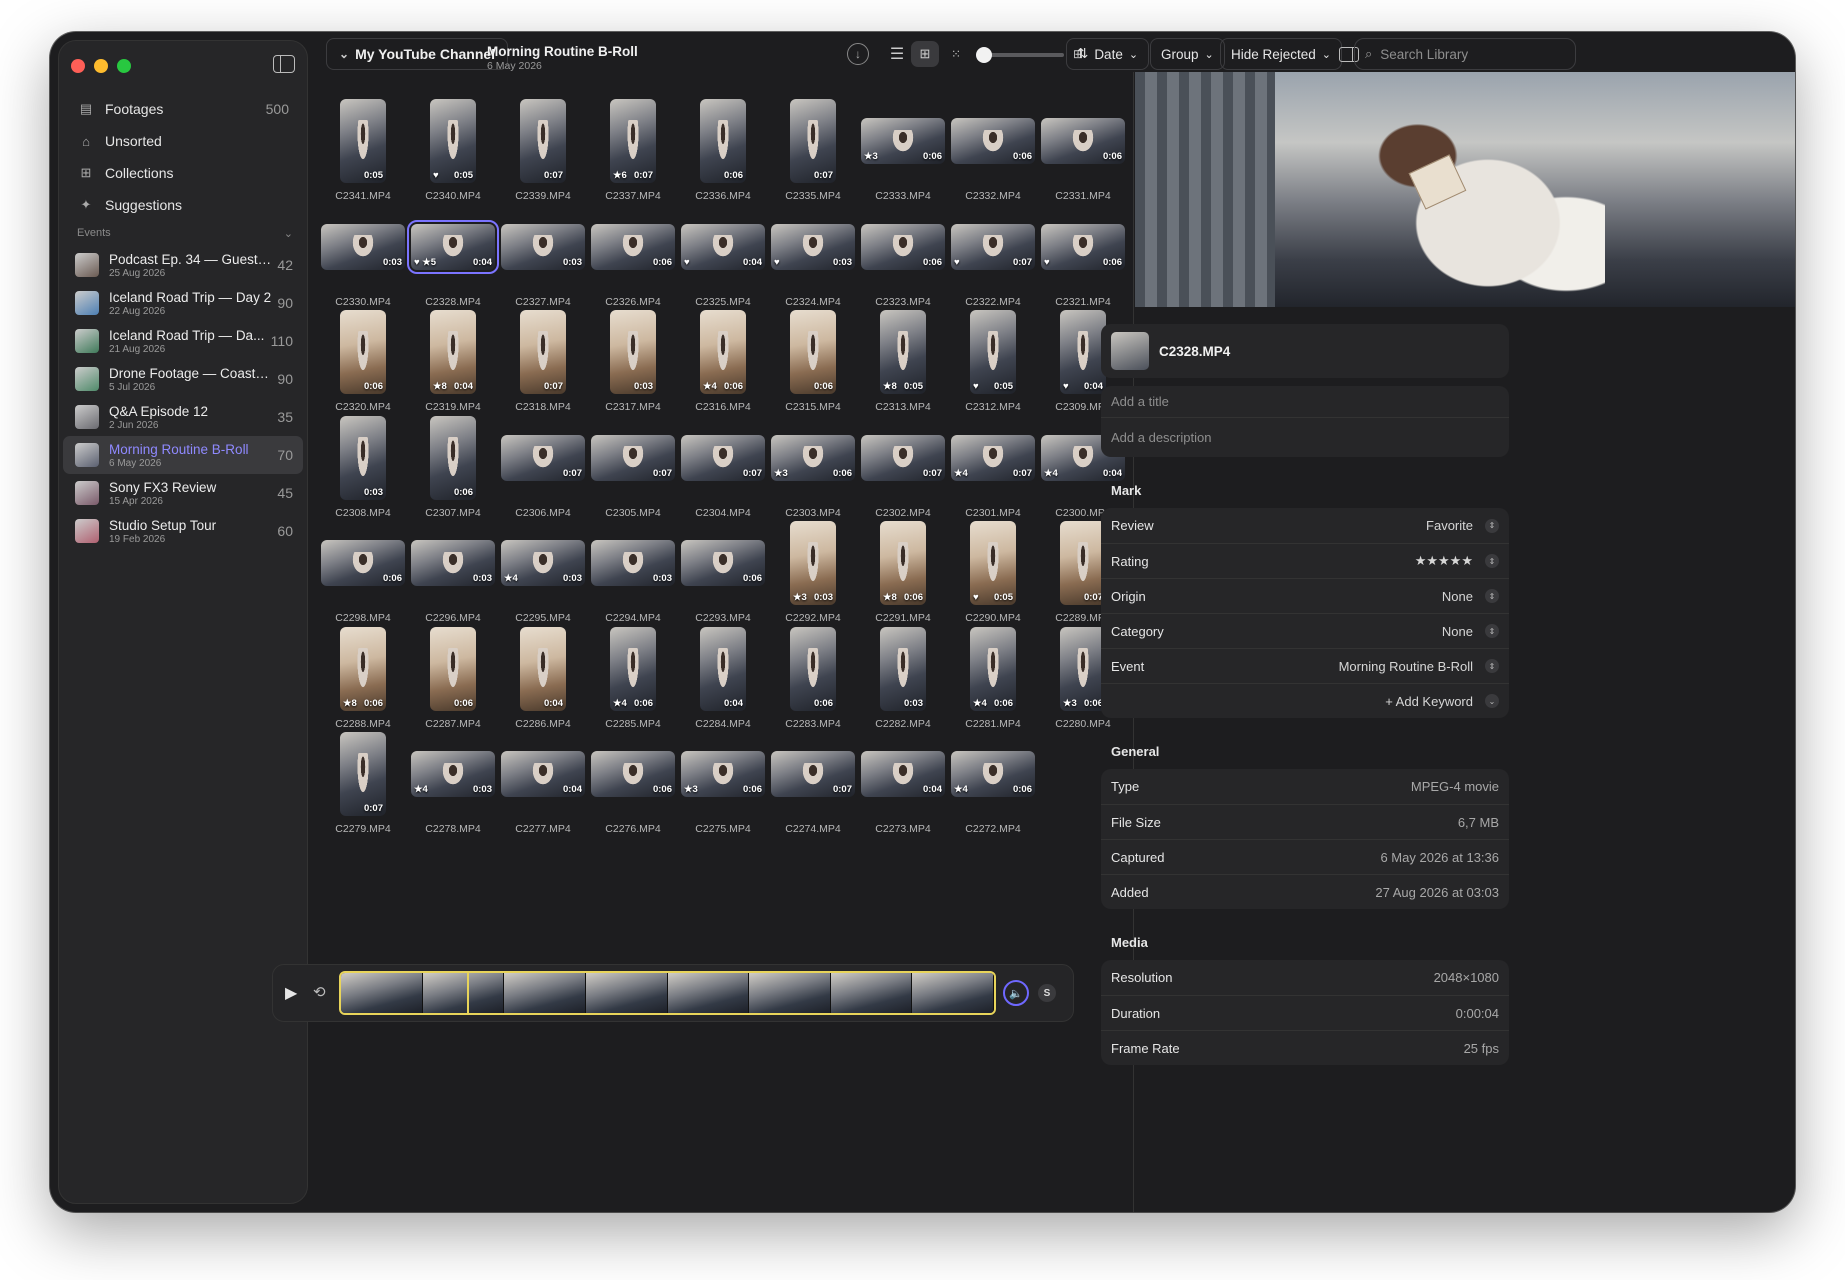 This screenshot has height=1280, width=1845. Describe the element at coordinates (813, 469) in the screenshot. I see `clip-item: ★3 0:06 C2303.MP4` at that location.